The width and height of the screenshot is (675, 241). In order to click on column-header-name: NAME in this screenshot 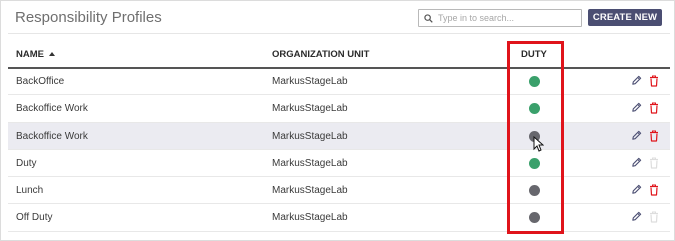, I will do `click(35, 54)`.